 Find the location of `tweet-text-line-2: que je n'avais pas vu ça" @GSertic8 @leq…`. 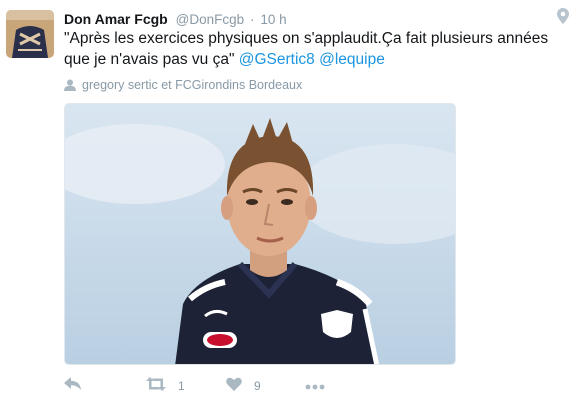

tweet-text-line-2: que je n'avais pas vu ça" @GSertic8 @leq… is located at coordinates (316, 59).